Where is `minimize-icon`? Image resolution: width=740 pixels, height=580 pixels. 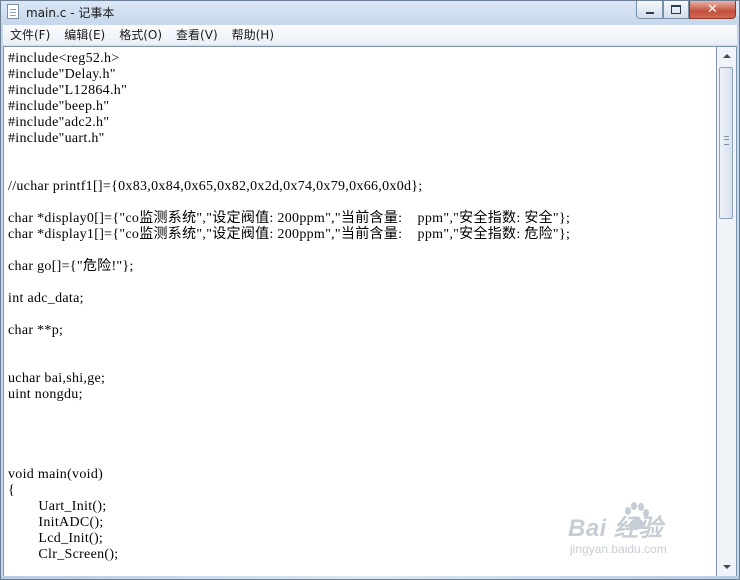
minimize-icon is located at coordinates (649, 12).